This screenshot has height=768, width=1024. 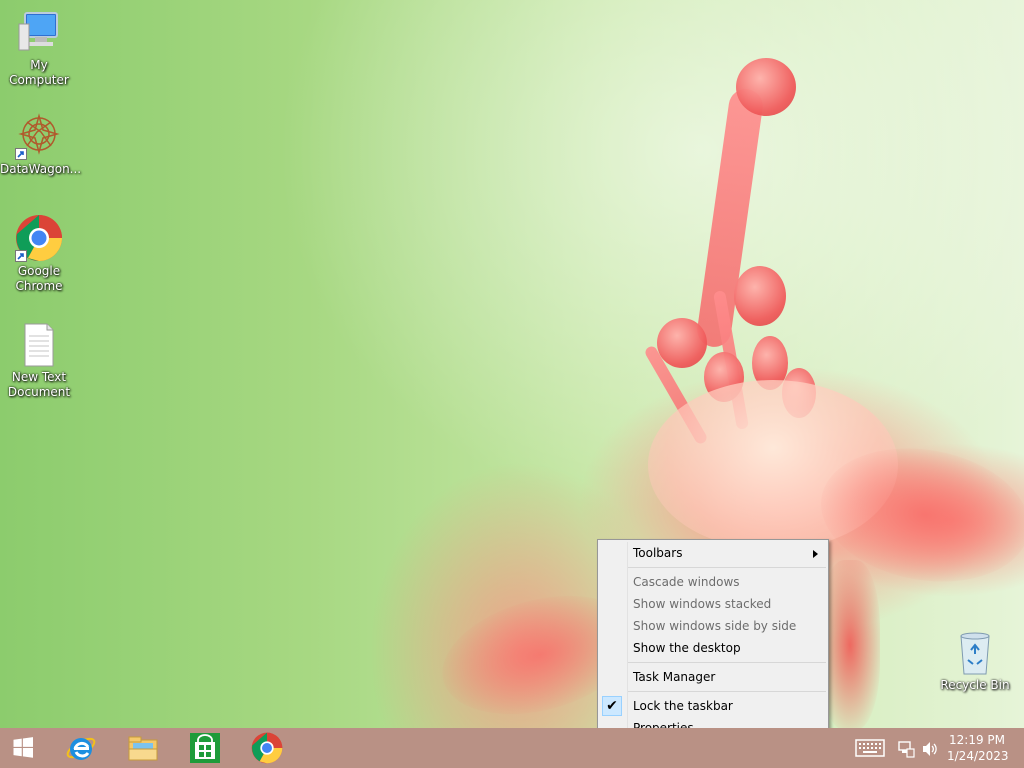 I want to click on desktop-icon-label: My Computer, so click(x=39, y=72).